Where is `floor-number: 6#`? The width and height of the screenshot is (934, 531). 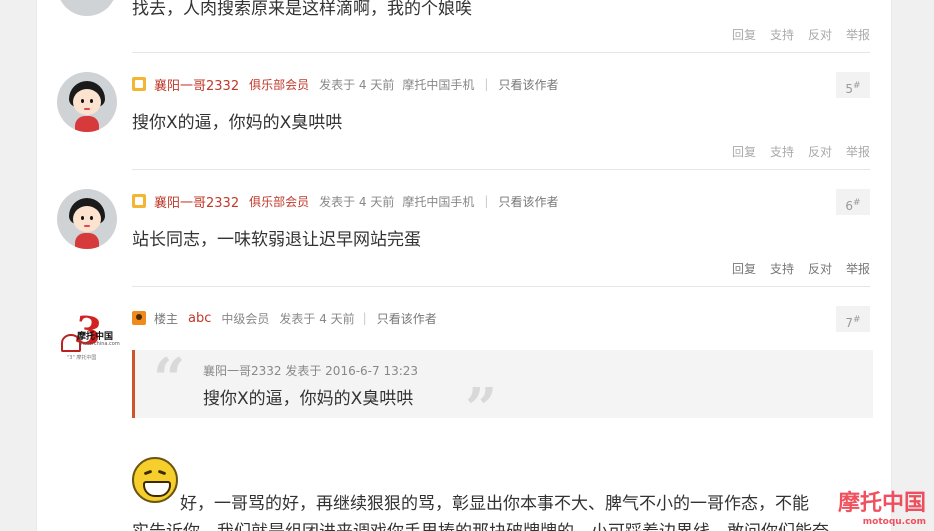
floor-number: 6# is located at coordinates (853, 202).